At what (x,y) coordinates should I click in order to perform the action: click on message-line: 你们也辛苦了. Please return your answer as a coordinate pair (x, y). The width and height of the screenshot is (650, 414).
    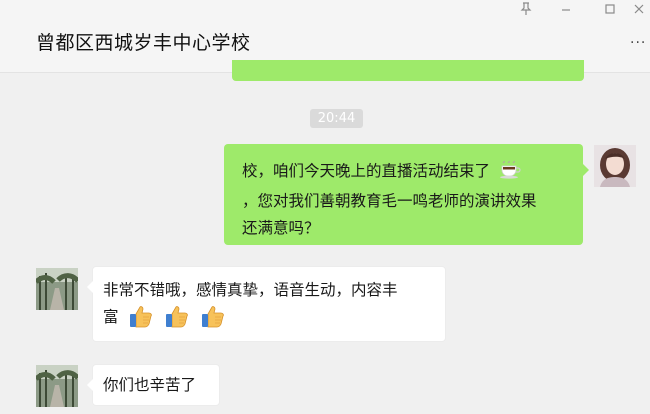
    Looking at the image, I should click on (150, 385).